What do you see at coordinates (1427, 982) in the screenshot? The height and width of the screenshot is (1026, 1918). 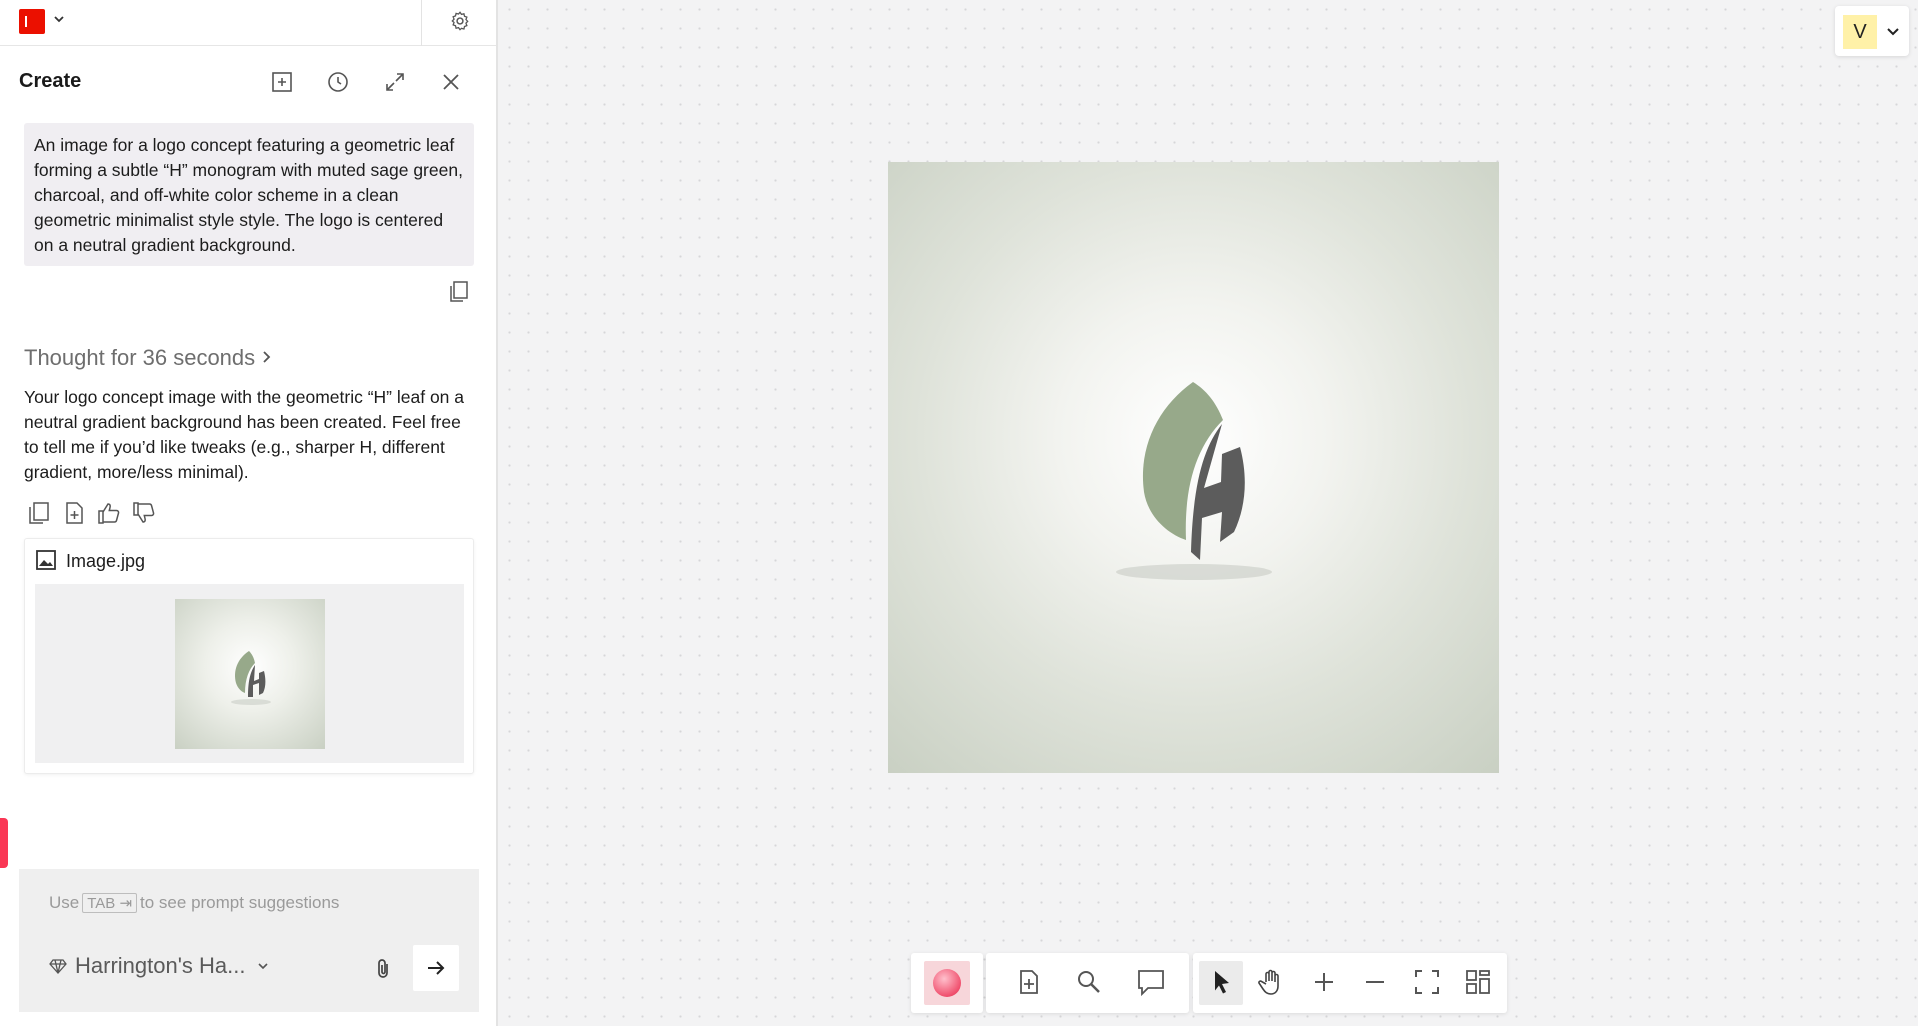 I see `fit-screen-icon` at bounding box center [1427, 982].